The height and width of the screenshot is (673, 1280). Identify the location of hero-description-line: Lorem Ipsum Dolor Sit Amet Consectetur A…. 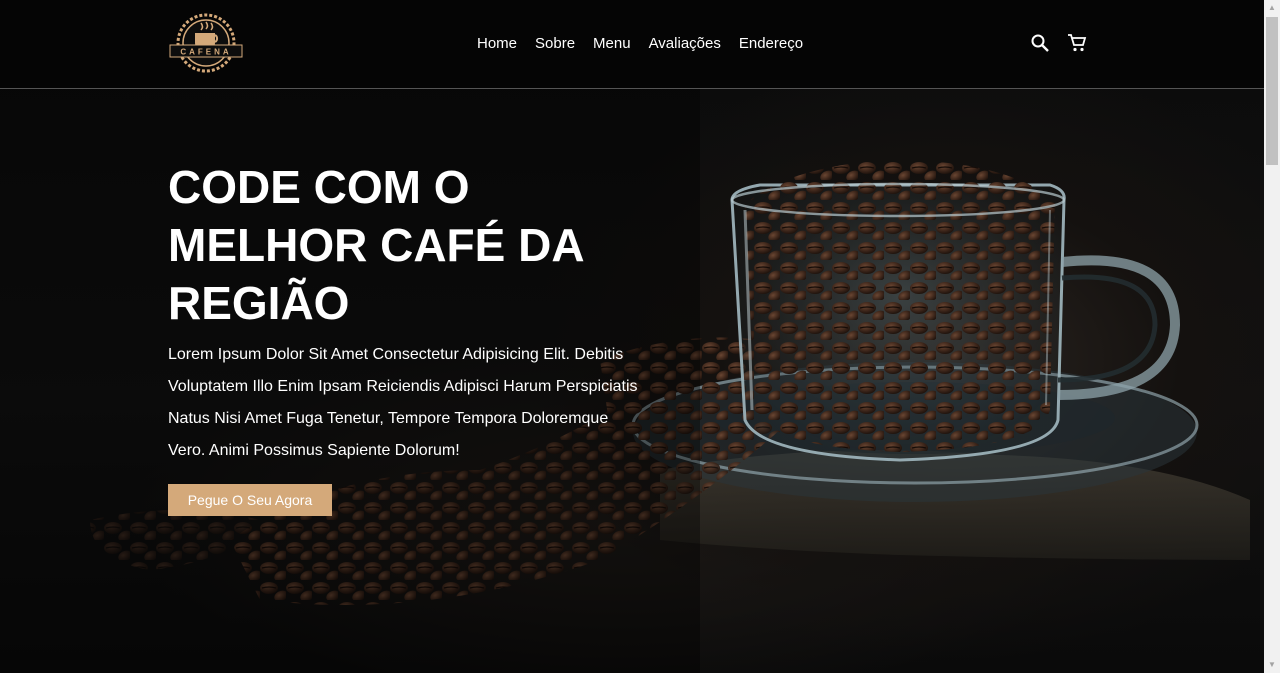
(396, 354).